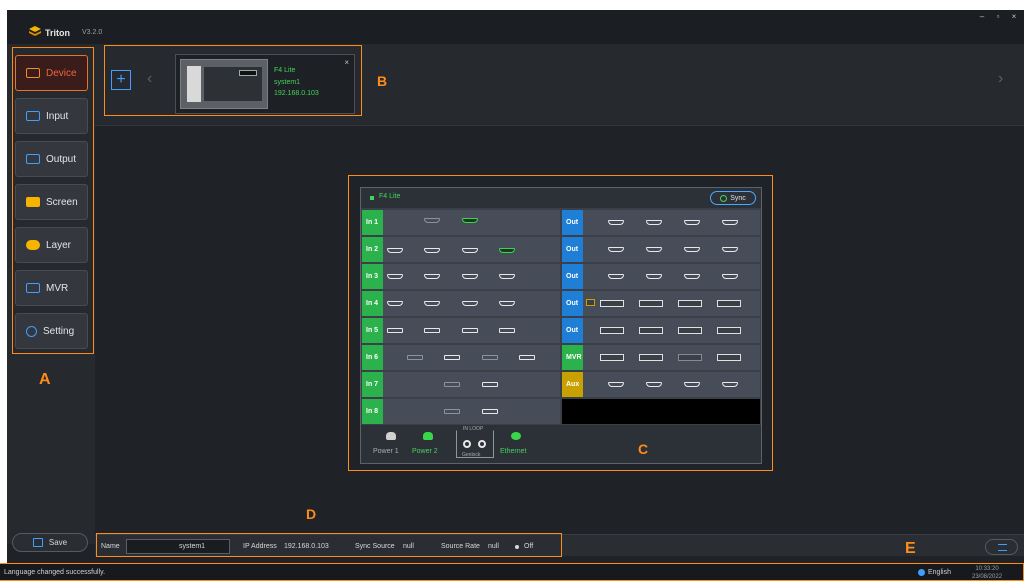 The image size is (1024, 581). Describe the element at coordinates (724, 198) in the screenshot. I see `sync-icon` at that location.